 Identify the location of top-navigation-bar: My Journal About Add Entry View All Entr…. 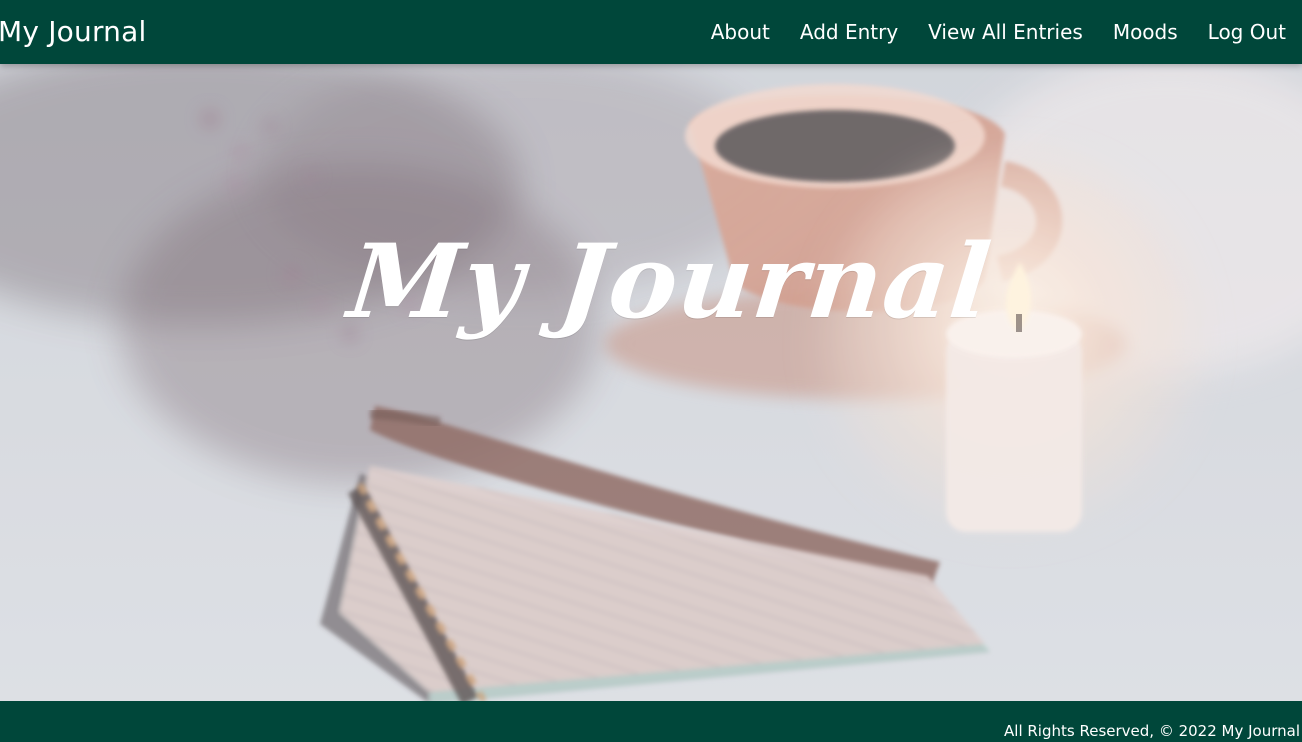
(651, 32).